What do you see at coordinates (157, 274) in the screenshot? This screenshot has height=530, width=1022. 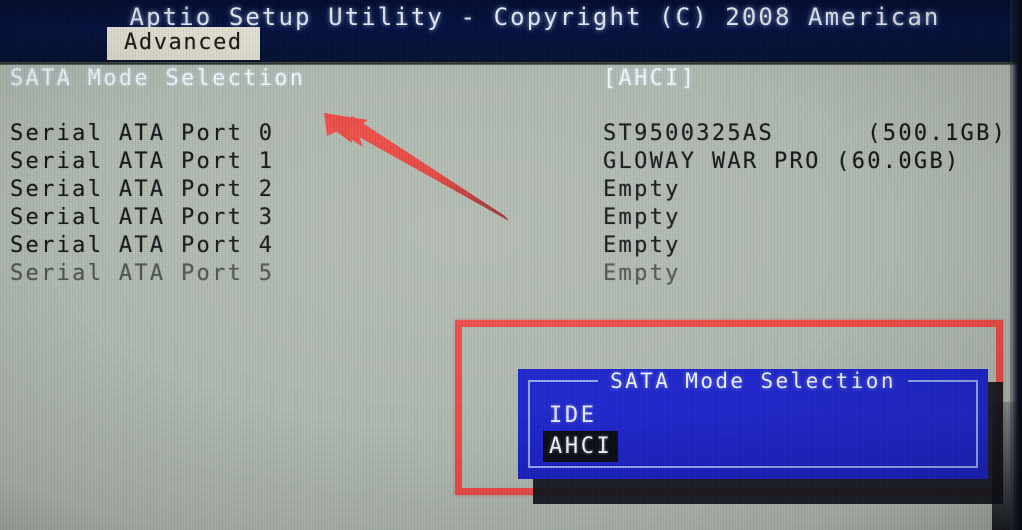 I see `port-label-5: Serial ATA Port 5` at bounding box center [157, 274].